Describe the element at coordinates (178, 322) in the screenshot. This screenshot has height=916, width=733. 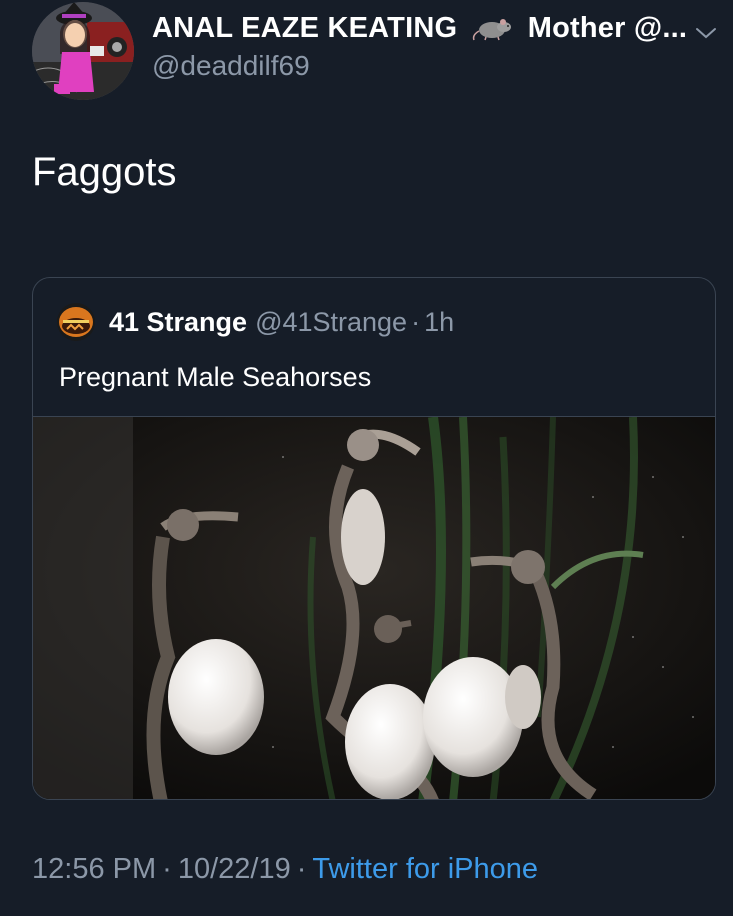
I see `quoted-author-name: 41 Strange` at that location.